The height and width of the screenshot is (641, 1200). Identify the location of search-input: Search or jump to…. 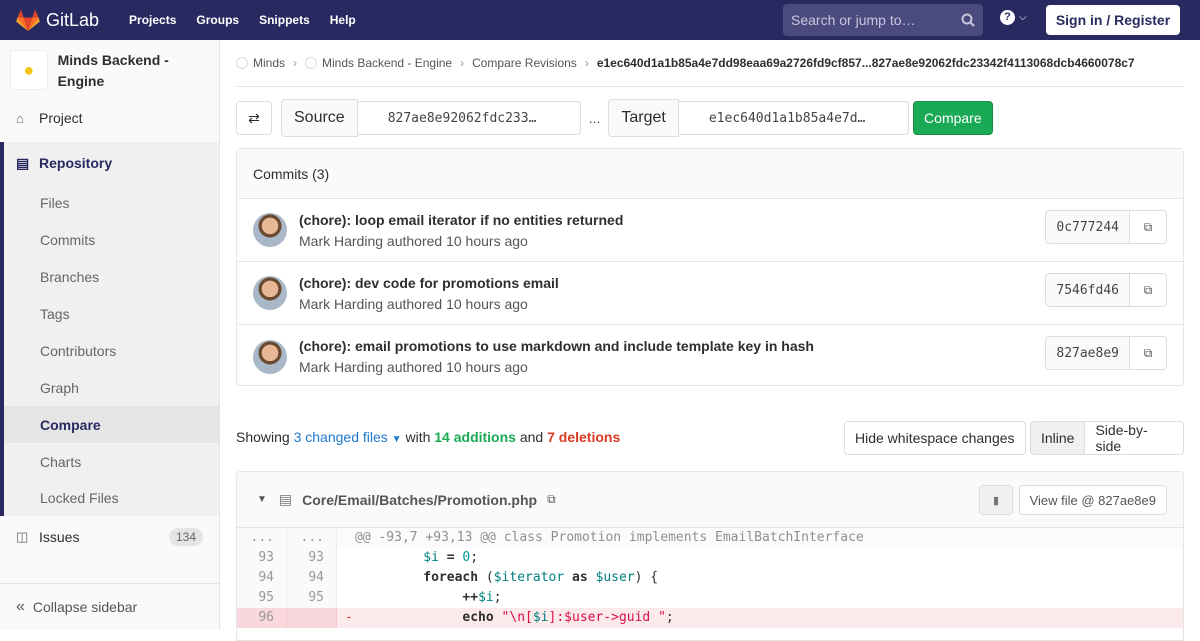
(883, 20).